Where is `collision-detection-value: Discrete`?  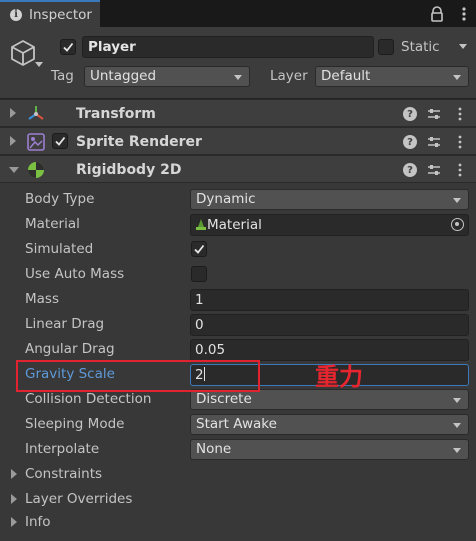 collision-detection-value: Discrete is located at coordinates (224, 399).